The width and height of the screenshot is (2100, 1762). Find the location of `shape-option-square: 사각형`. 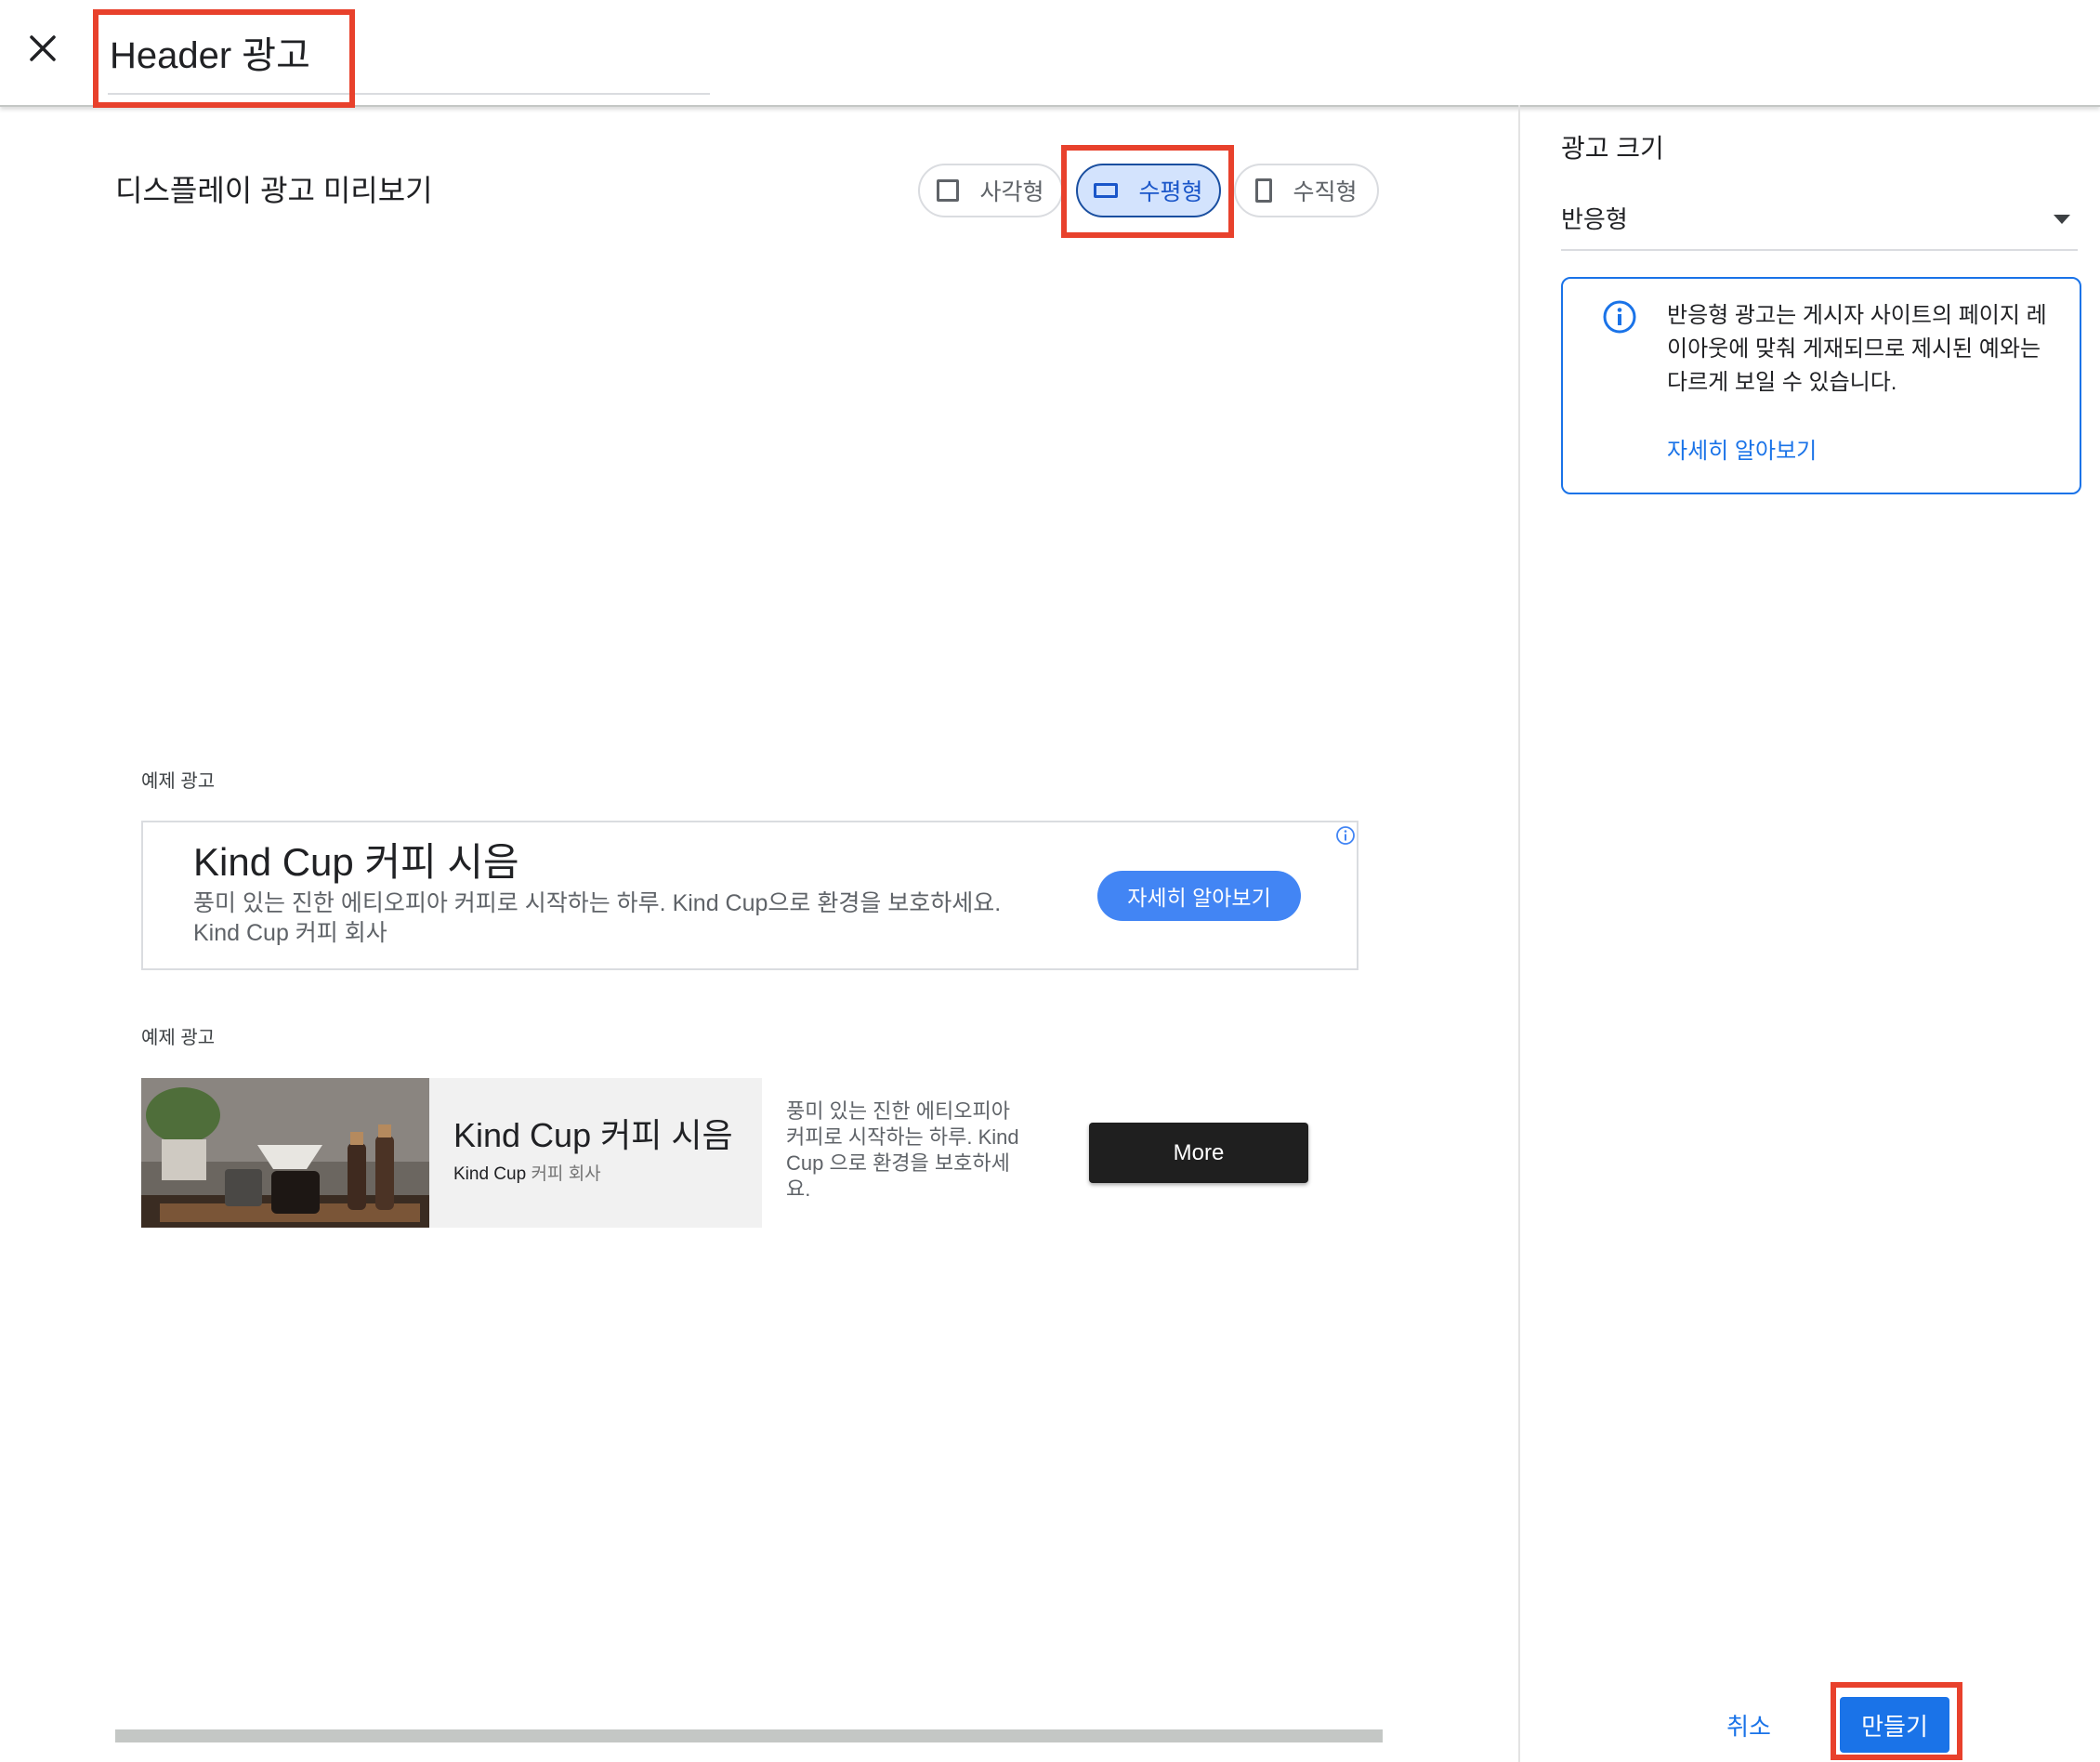

shape-option-square: 사각형 is located at coordinates (990, 191).